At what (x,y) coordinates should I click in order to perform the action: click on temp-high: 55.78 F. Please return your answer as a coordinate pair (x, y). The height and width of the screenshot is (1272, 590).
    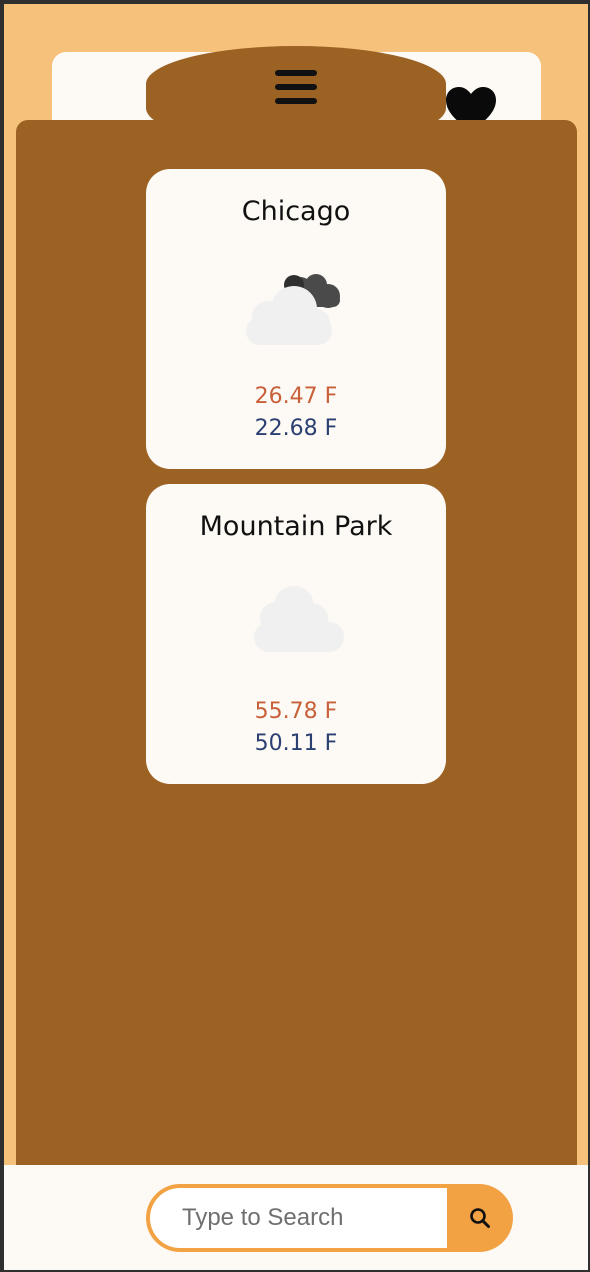
    Looking at the image, I should click on (296, 711).